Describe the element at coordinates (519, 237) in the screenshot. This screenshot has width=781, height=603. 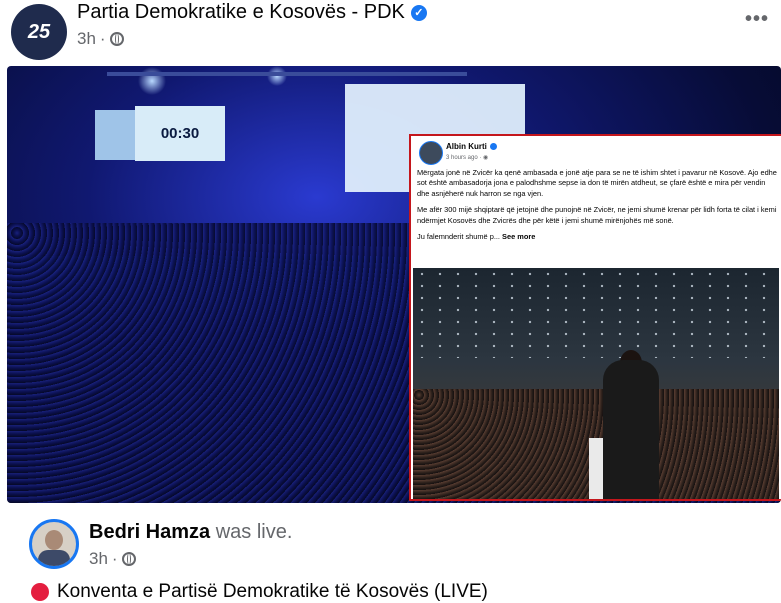
I see `inset-see-more: See more` at that location.